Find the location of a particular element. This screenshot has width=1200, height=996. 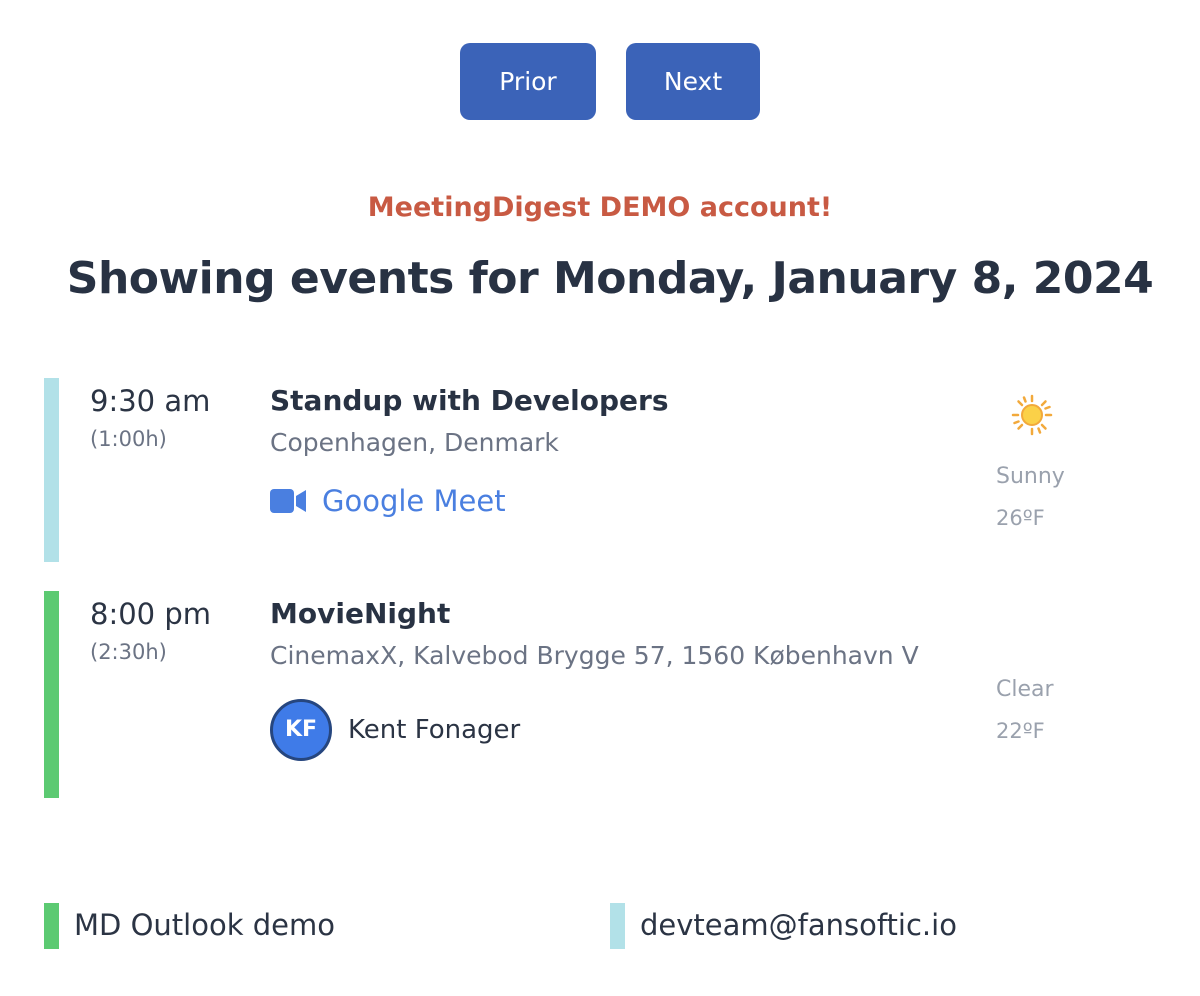

calendar-name: devteam@fansoftic.io is located at coordinates (798, 925).